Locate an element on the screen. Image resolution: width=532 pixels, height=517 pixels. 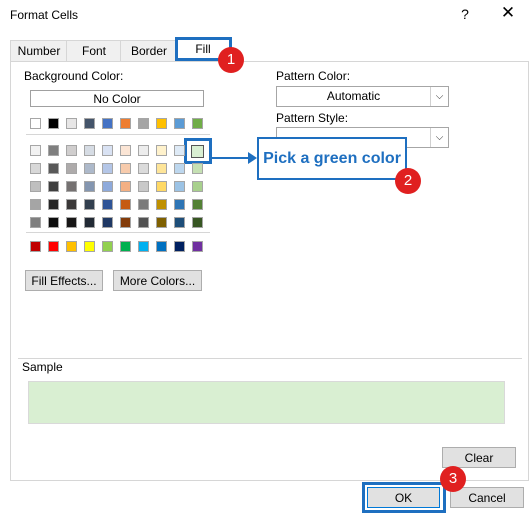
tab-font: Font is located at coordinates (94, 50).